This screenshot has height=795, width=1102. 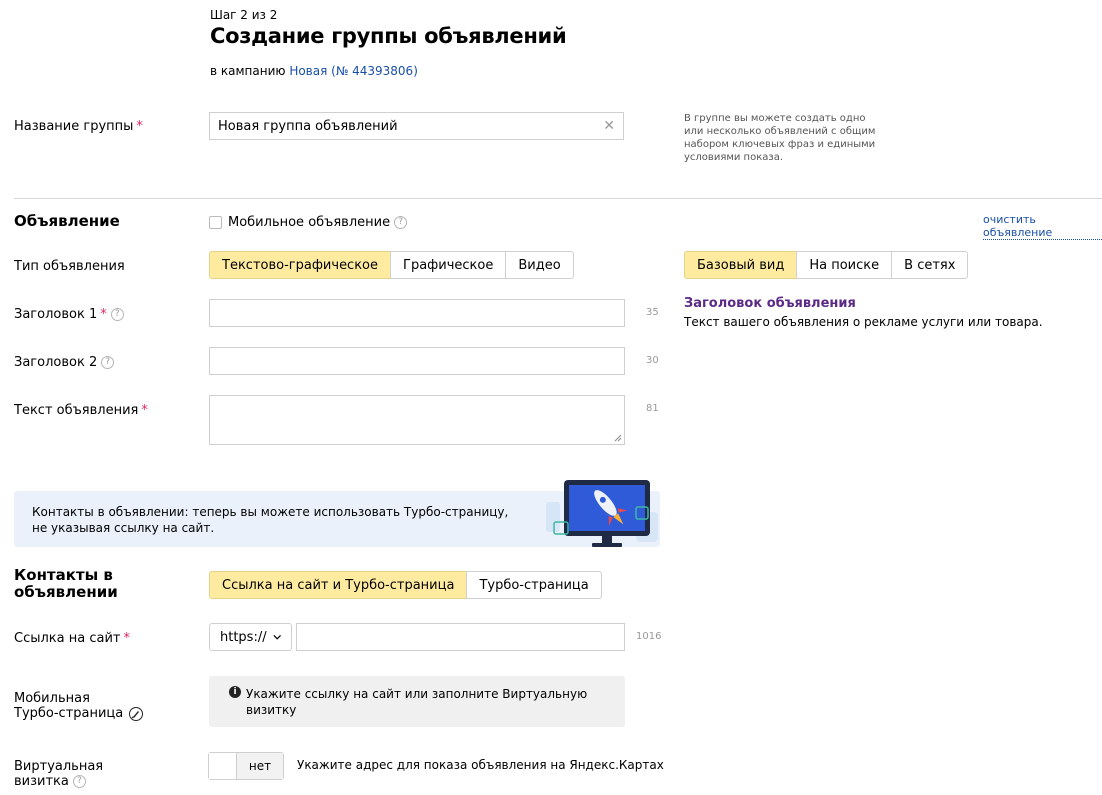 What do you see at coordinates (277, 637) in the screenshot?
I see `chevron-down-icon` at bounding box center [277, 637].